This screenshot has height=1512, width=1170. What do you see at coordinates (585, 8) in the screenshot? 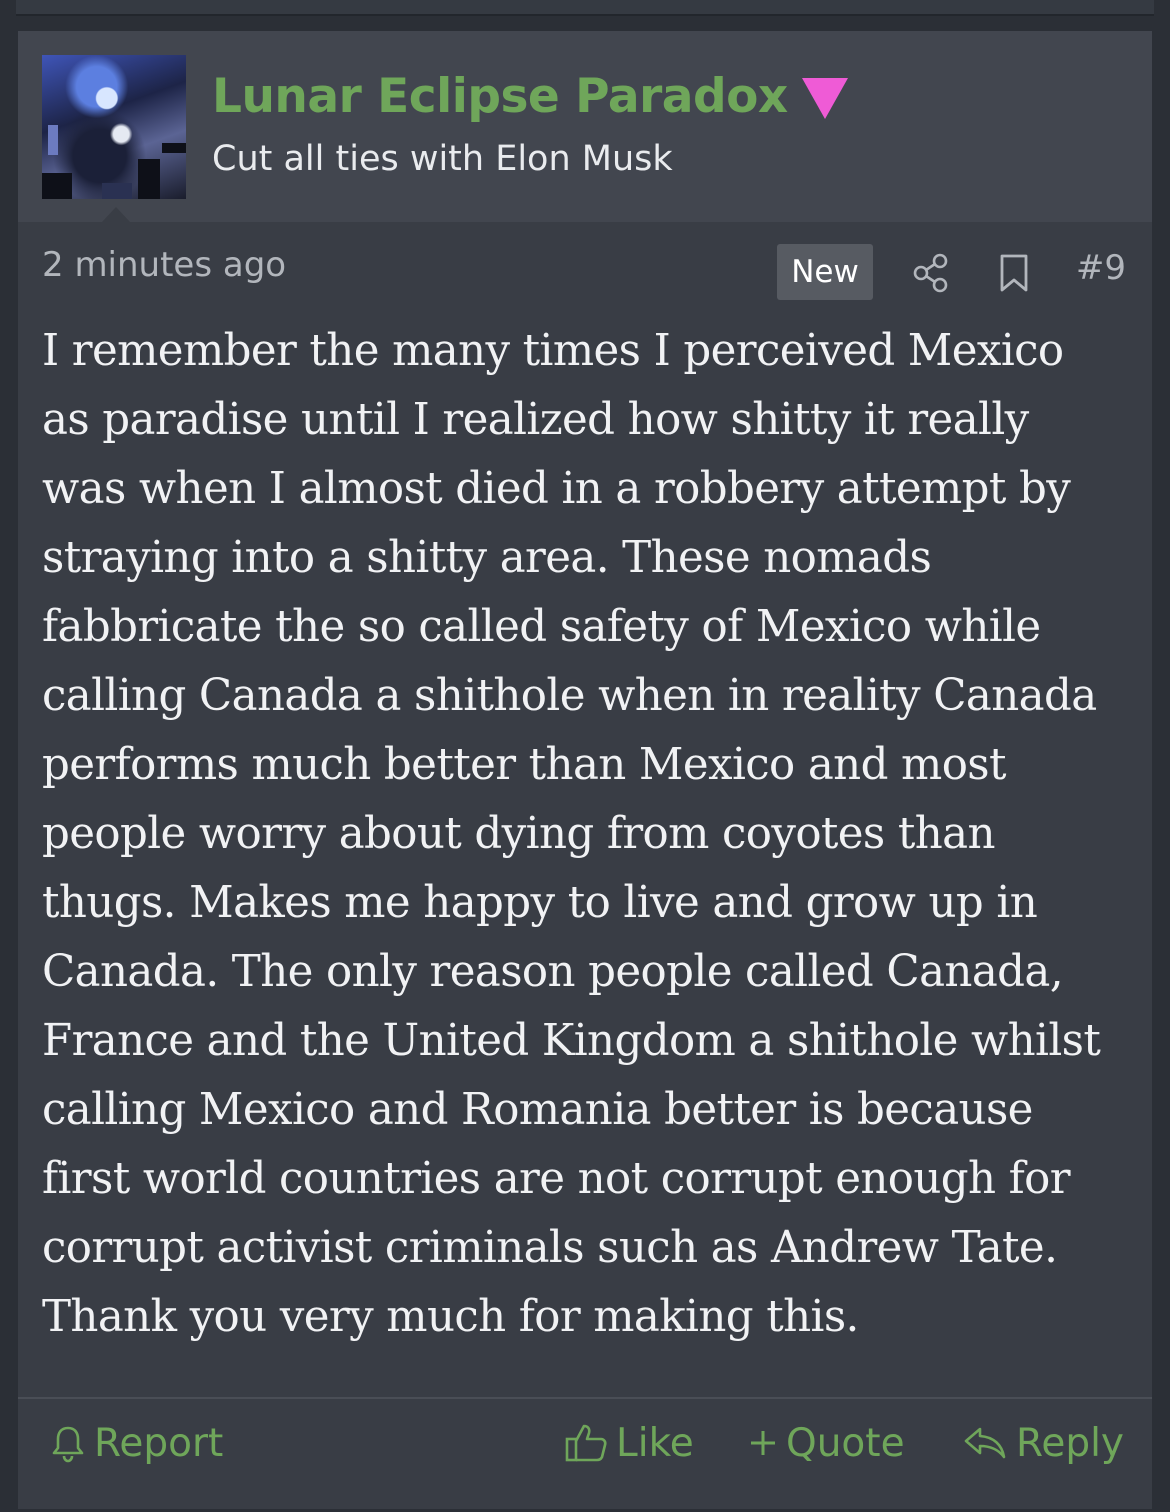
I see `previous-post-edge` at bounding box center [585, 8].